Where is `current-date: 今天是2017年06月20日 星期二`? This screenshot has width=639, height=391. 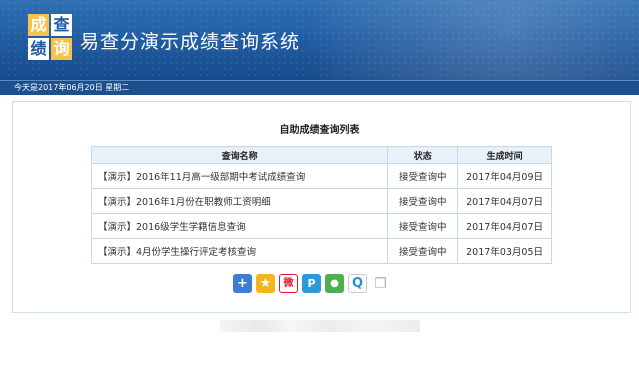 current-date: 今天是2017年06月20日 星期二 is located at coordinates (72, 87).